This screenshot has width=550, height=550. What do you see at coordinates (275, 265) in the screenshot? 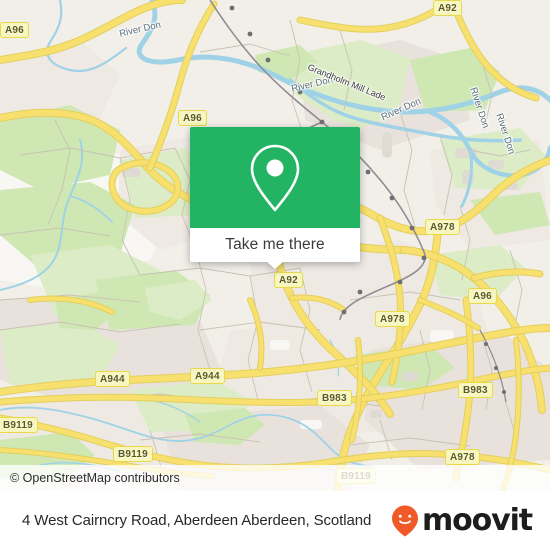
I see `popup-pointer` at bounding box center [275, 265].